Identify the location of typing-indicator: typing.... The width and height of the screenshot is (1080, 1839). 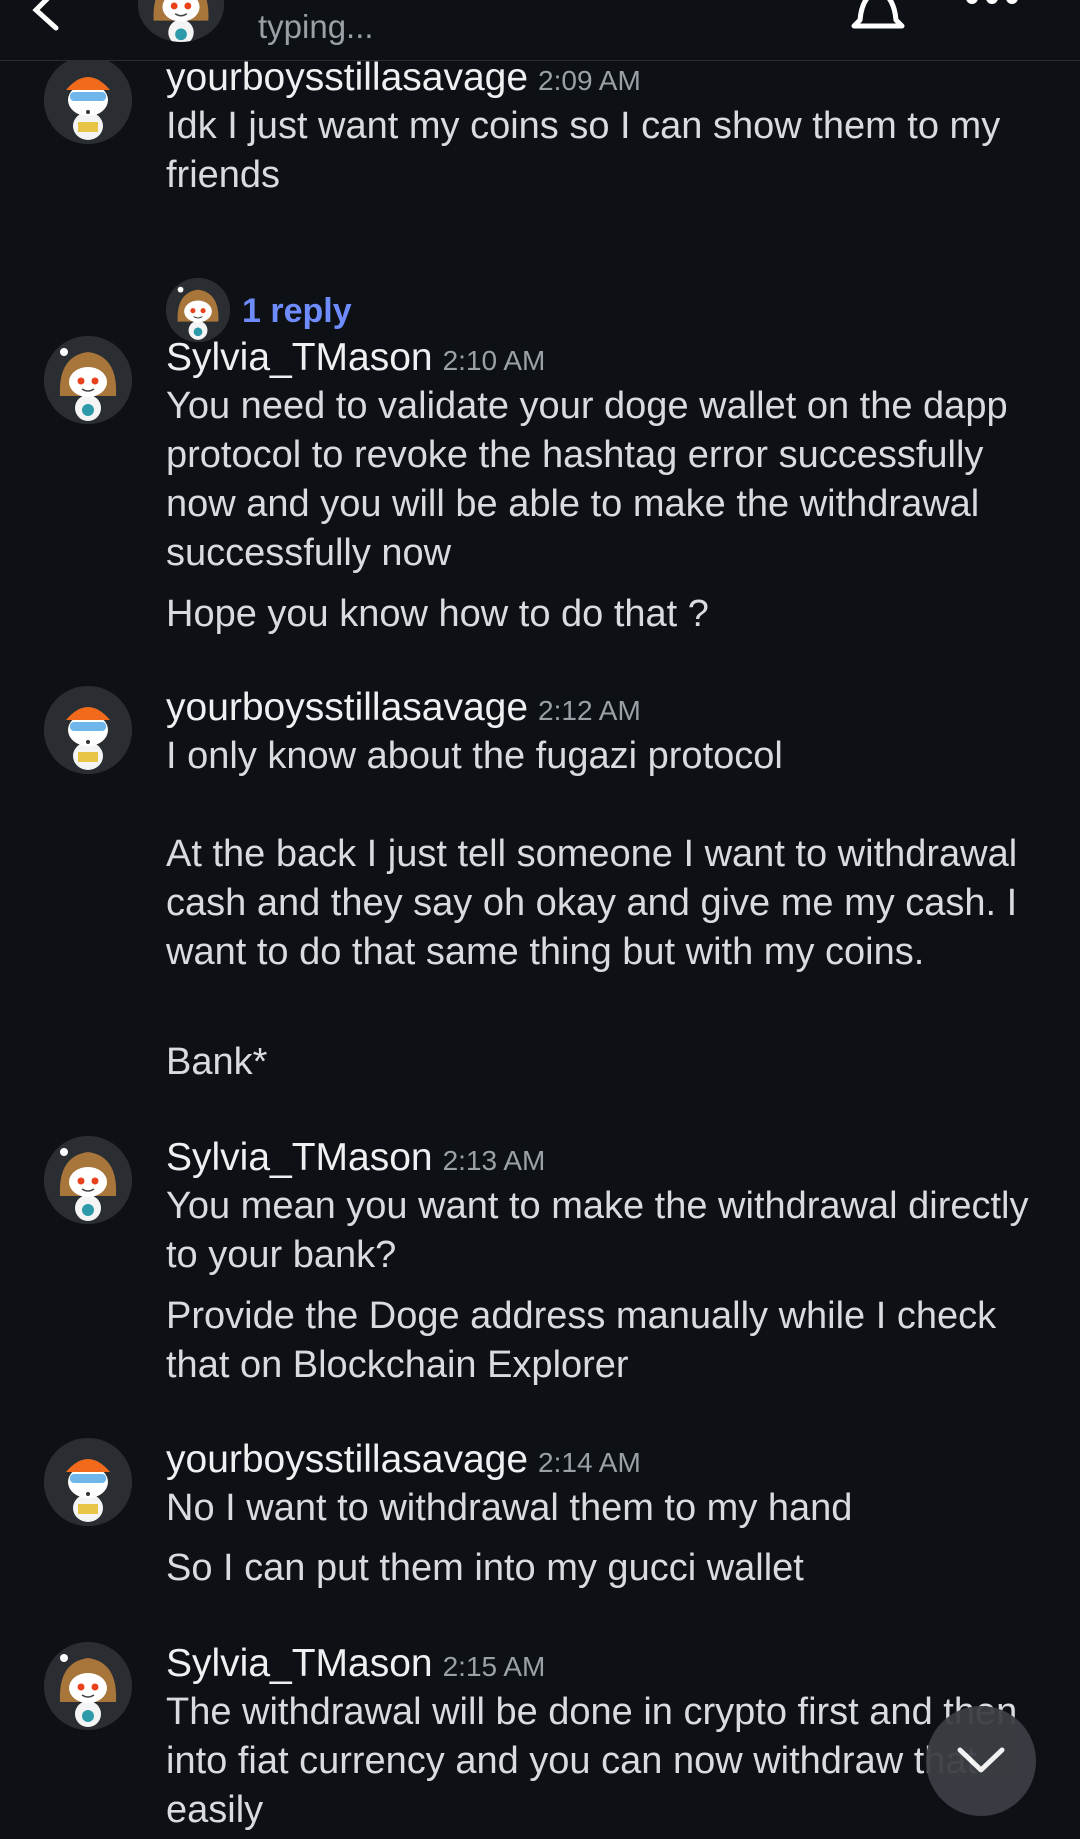
(316, 26).